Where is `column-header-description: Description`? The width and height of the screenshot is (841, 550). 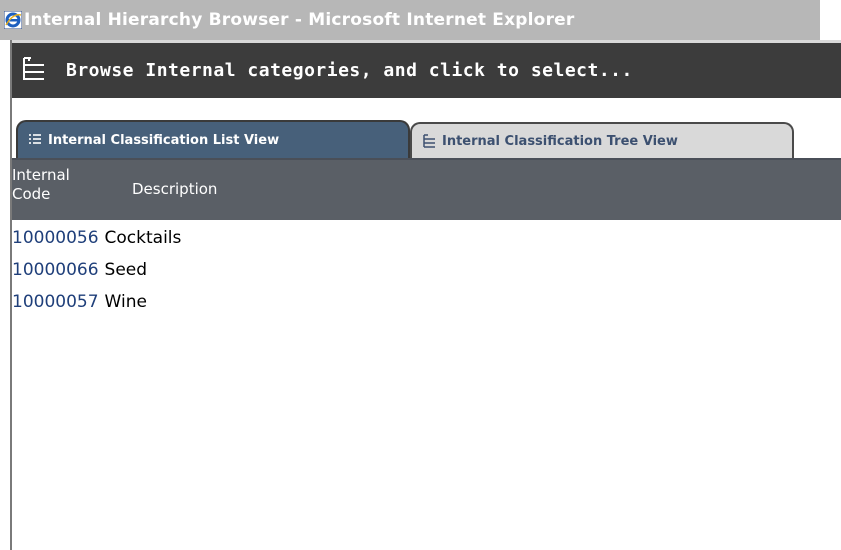
column-header-description: Description is located at coordinates (174, 189).